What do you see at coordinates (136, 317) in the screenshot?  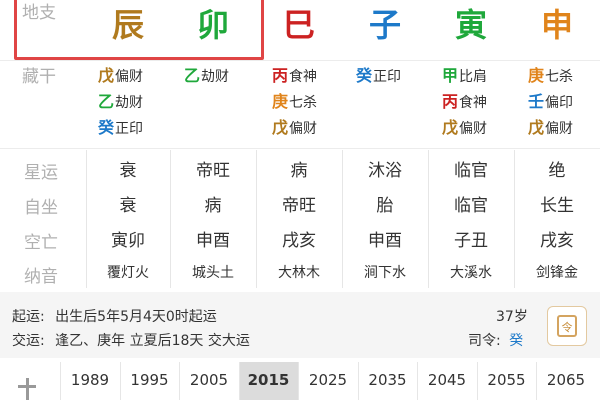 I see `qiyun-text: 出生后5年5月4天0时起运` at bounding box center [136, 317].